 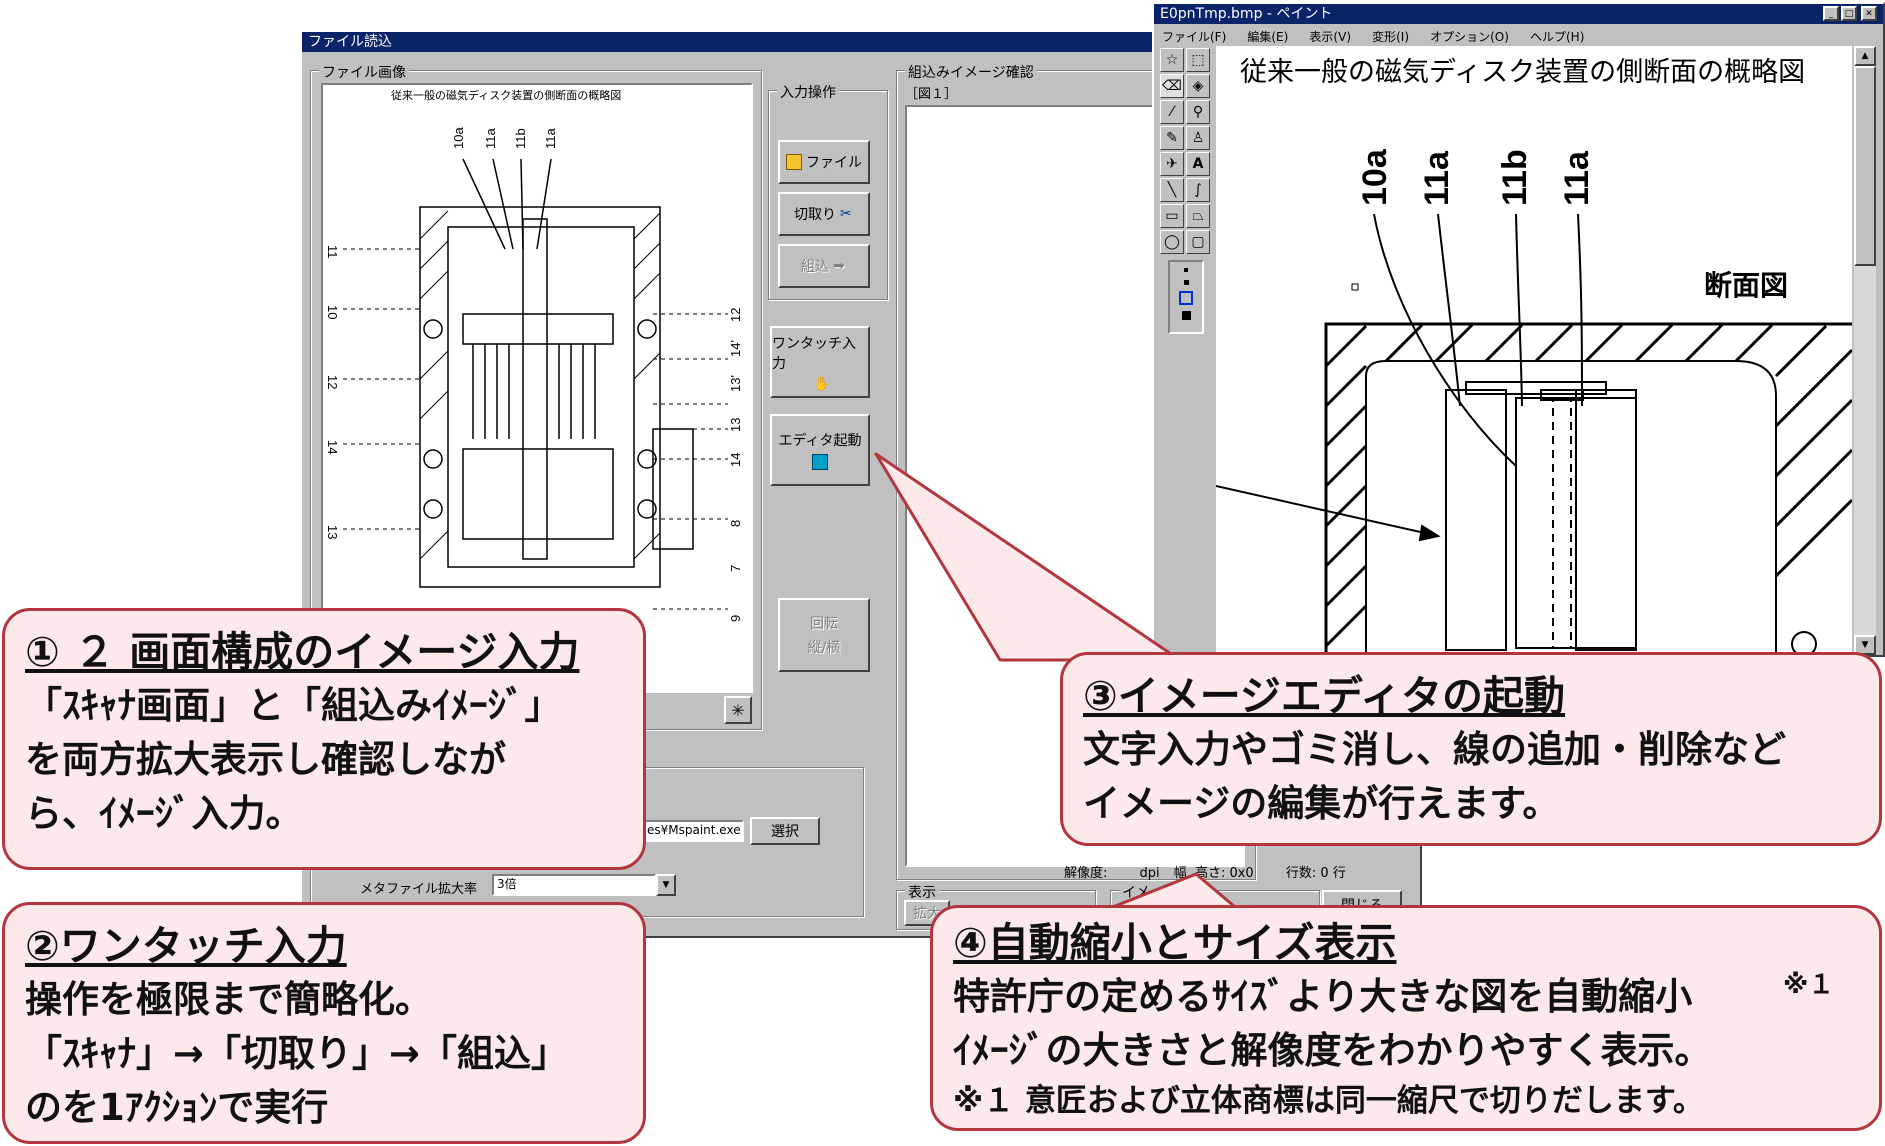 I want to click on callout-3-line: イメージの編集が行えます。, so click(x=1321, y=803).